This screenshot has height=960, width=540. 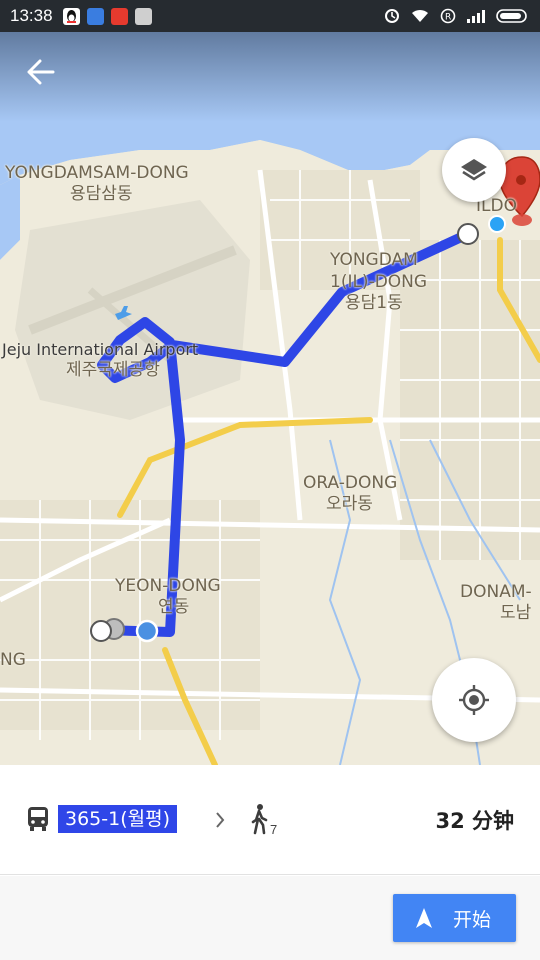 I want to click on signal-icon, so click(x=476, y=16).